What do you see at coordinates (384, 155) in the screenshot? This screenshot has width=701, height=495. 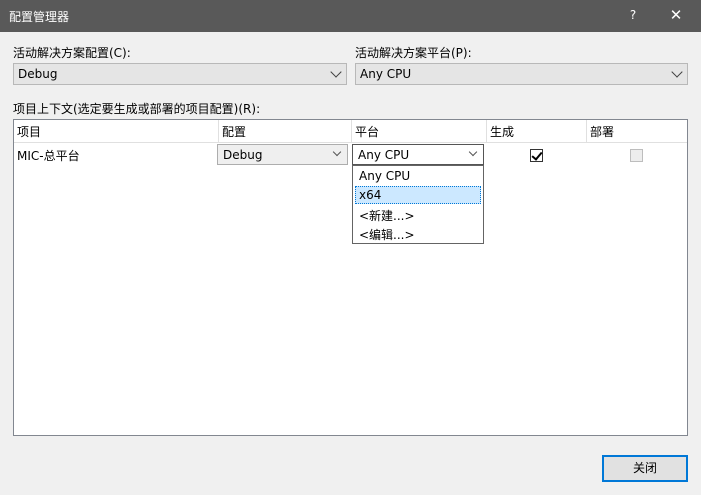 I see `row-platform-value: Any CPU` at bounding box center [384, 155].